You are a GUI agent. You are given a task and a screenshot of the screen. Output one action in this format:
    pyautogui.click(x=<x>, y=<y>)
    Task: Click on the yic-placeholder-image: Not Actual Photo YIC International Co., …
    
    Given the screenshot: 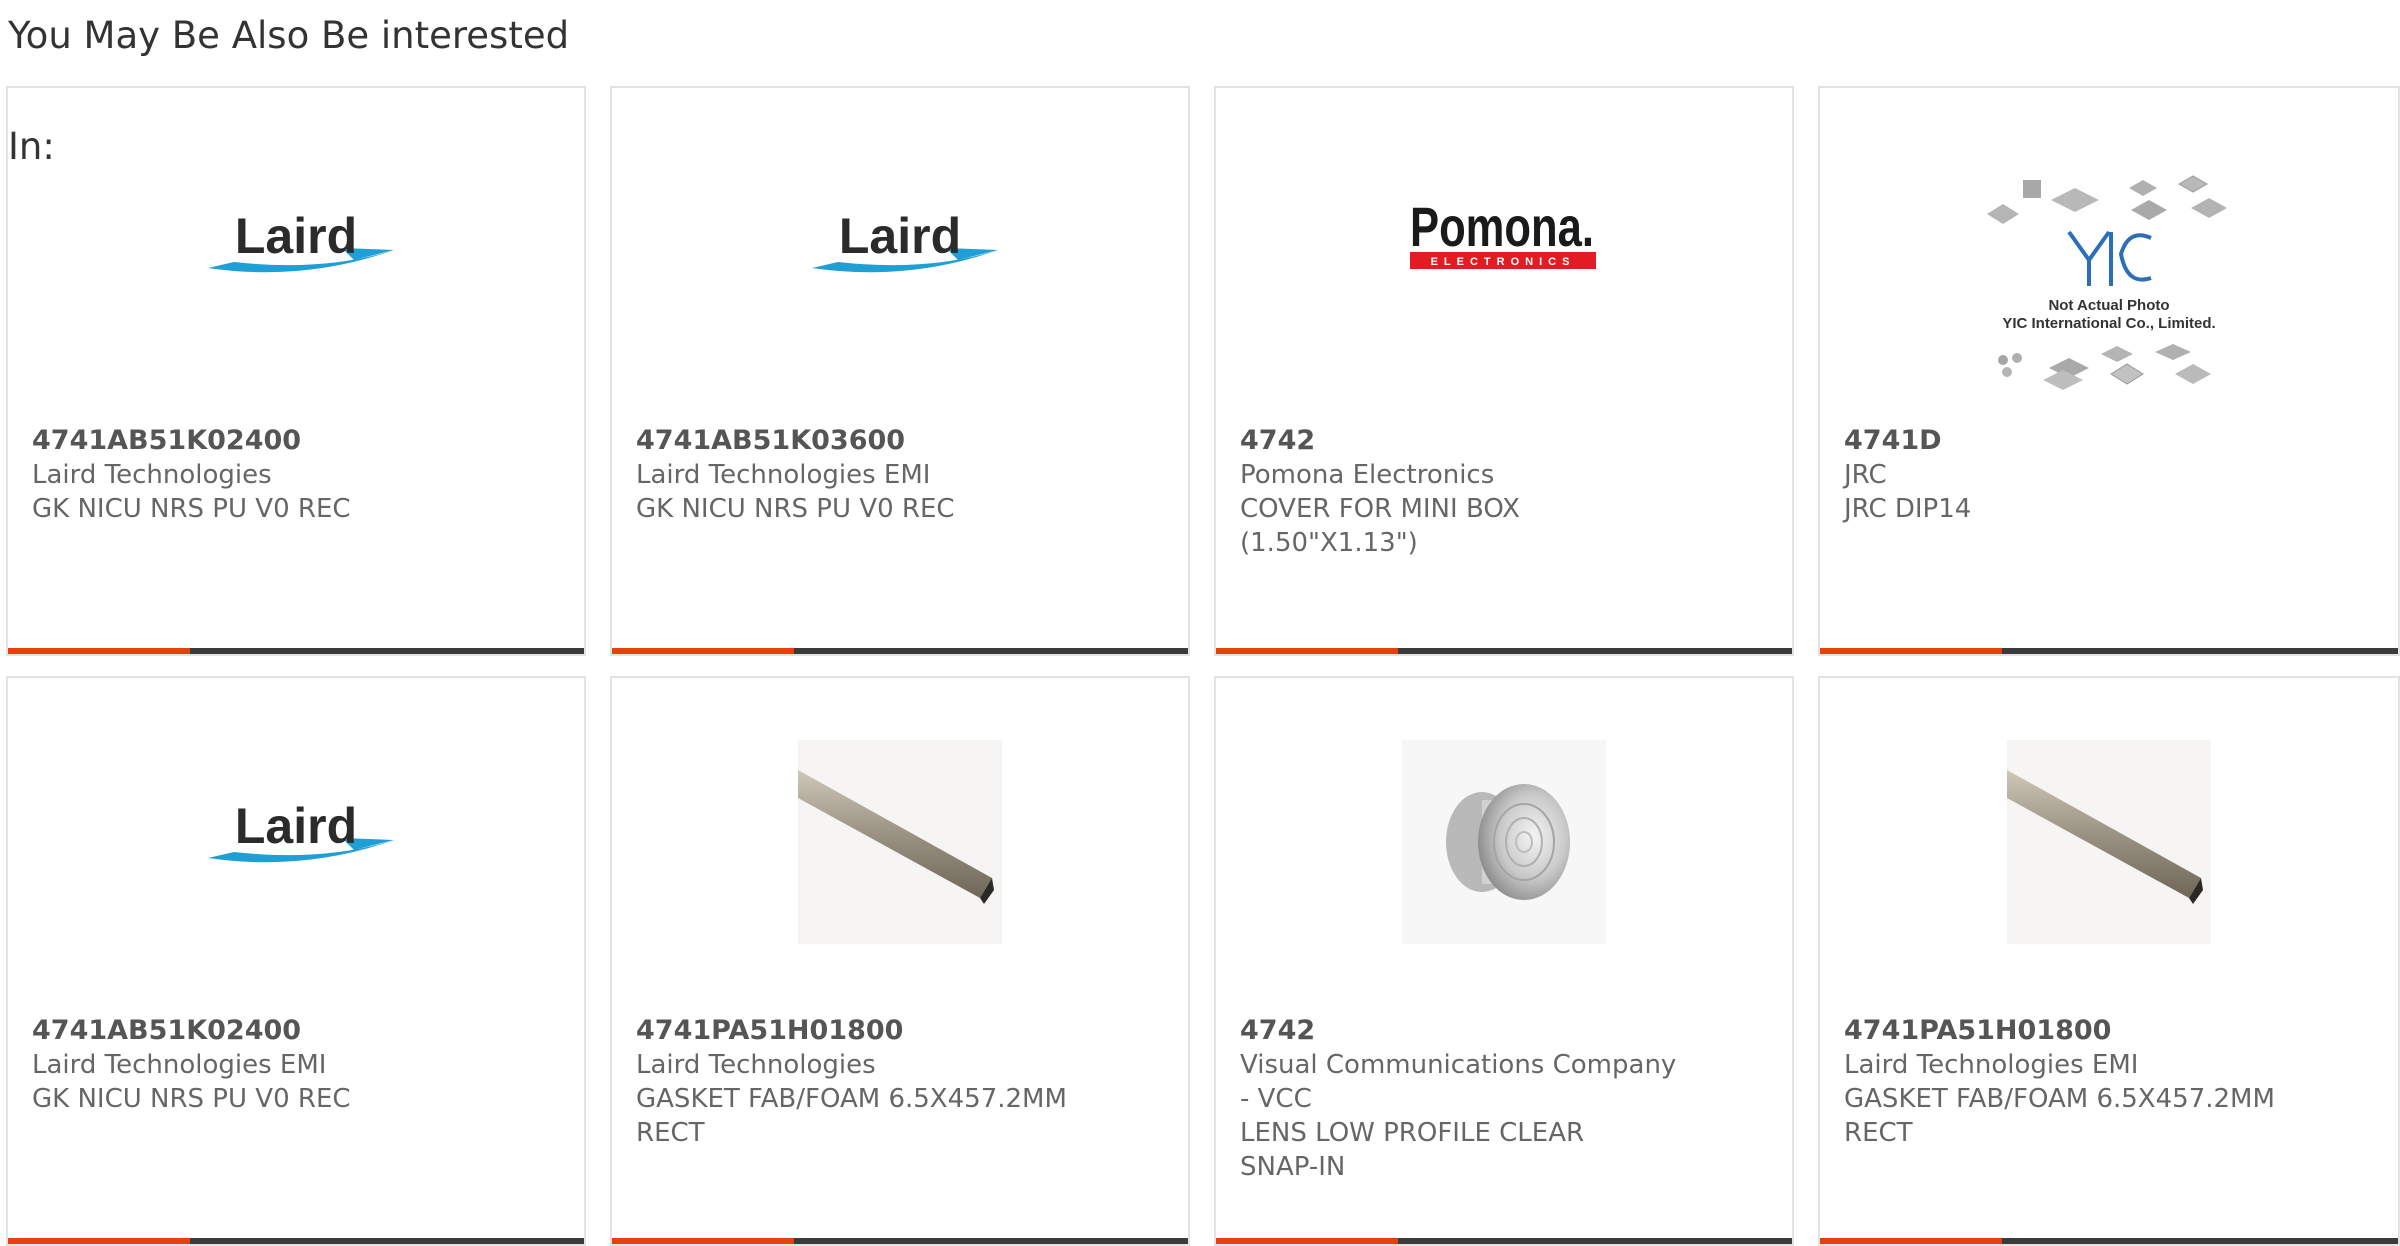 What is the action you would take?
    pyautogui.click(x=2109, y=304)
    